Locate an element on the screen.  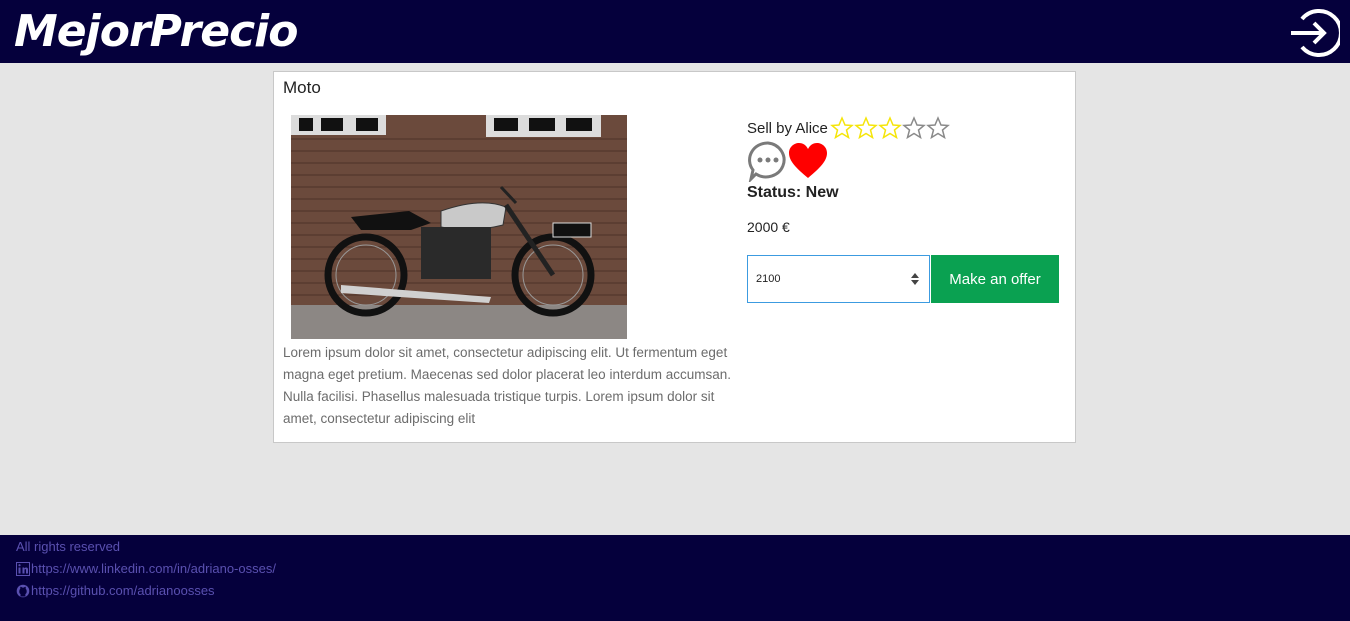
seller-row: Sell by Alice is located at coordinates (848, 128).